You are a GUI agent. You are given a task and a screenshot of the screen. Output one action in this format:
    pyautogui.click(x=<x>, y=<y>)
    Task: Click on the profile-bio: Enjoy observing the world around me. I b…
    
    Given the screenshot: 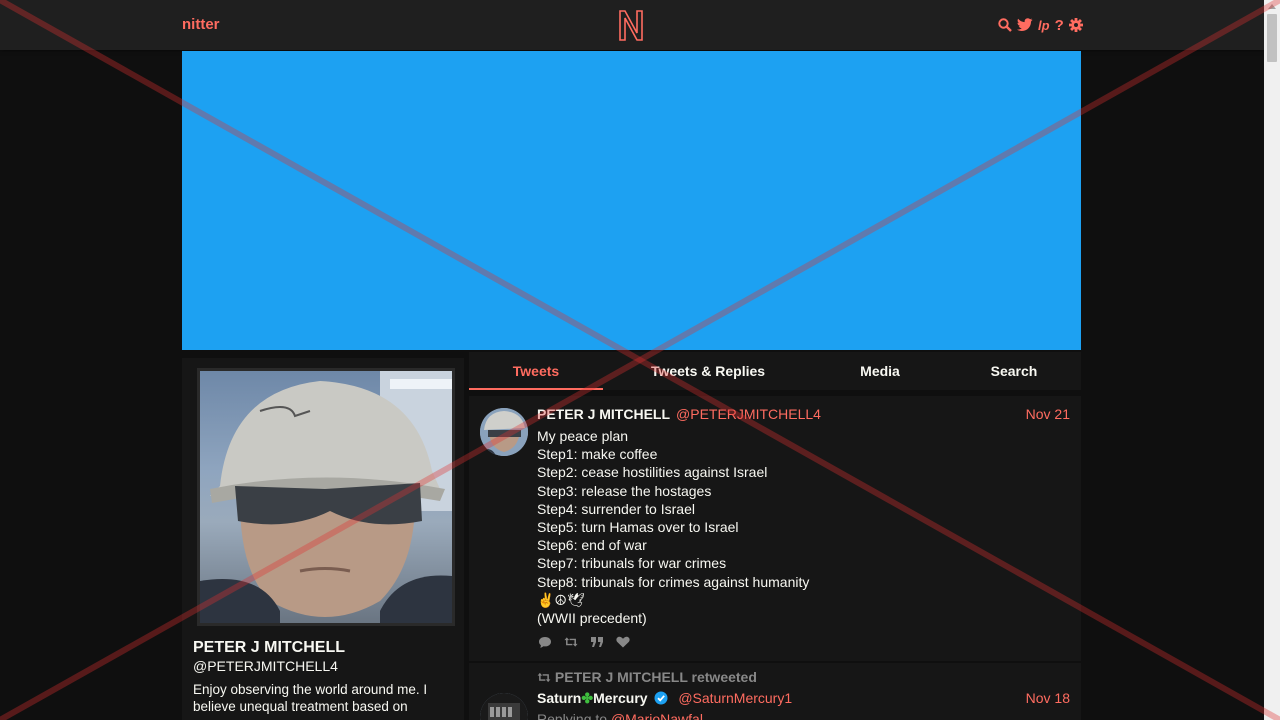 What is the action you would take?
    pyautogui.click(x=310, y=698)
    